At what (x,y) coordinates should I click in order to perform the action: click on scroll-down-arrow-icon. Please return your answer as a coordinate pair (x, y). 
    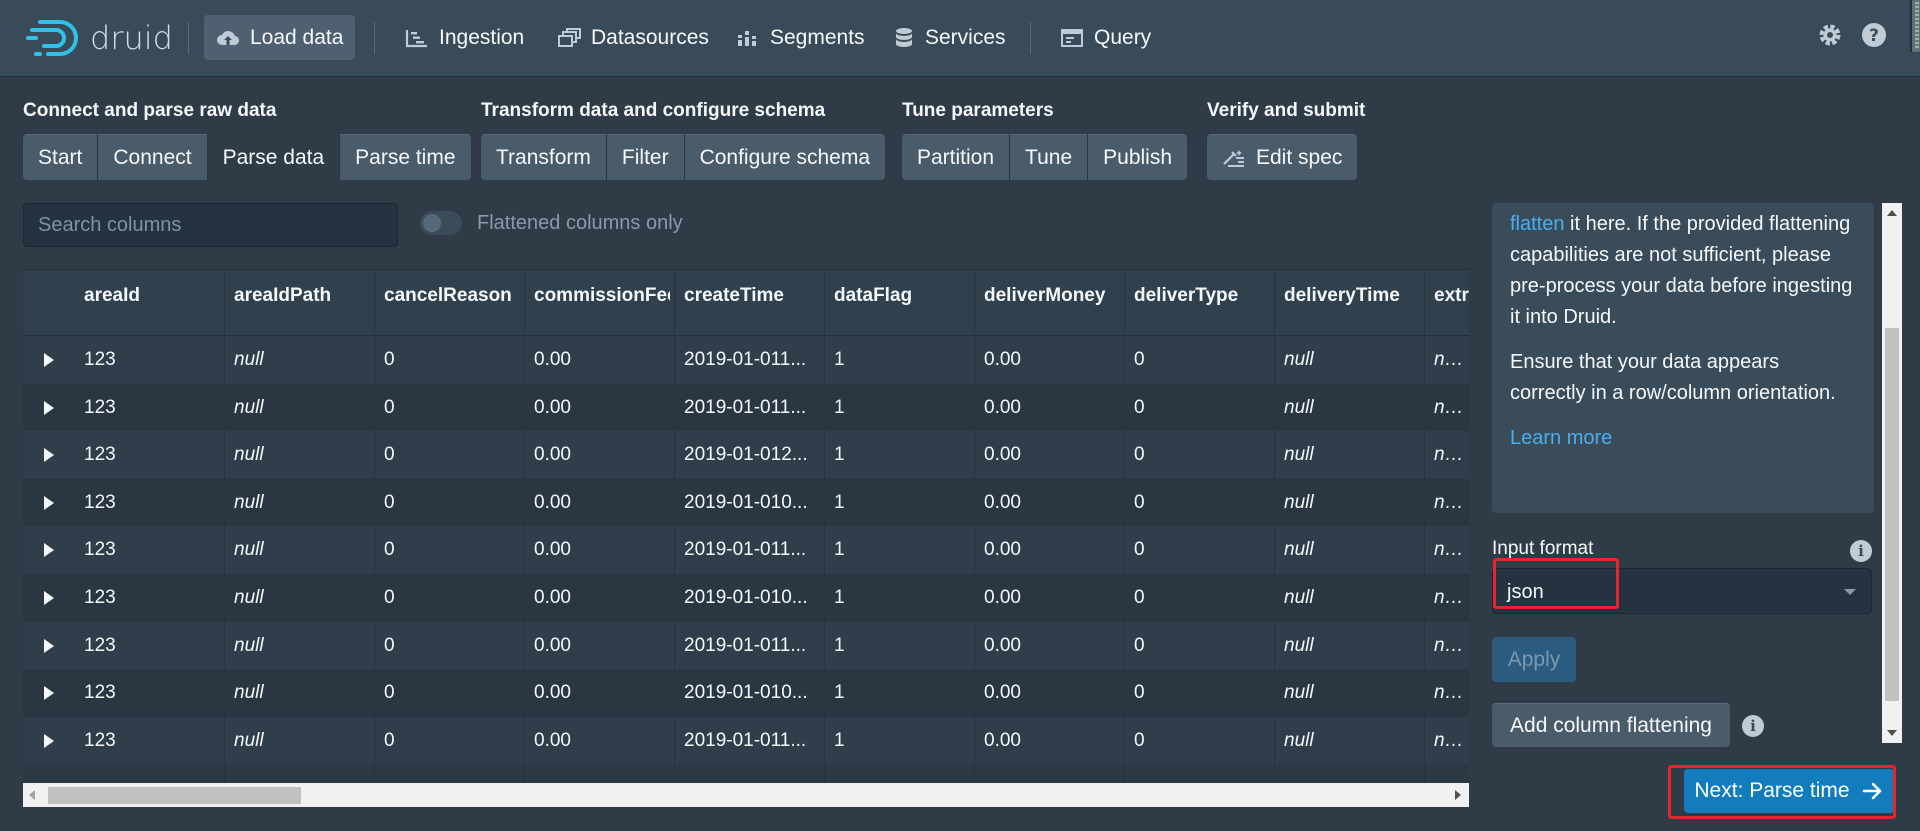
    Looking at the image, I should click on (1892, 733).